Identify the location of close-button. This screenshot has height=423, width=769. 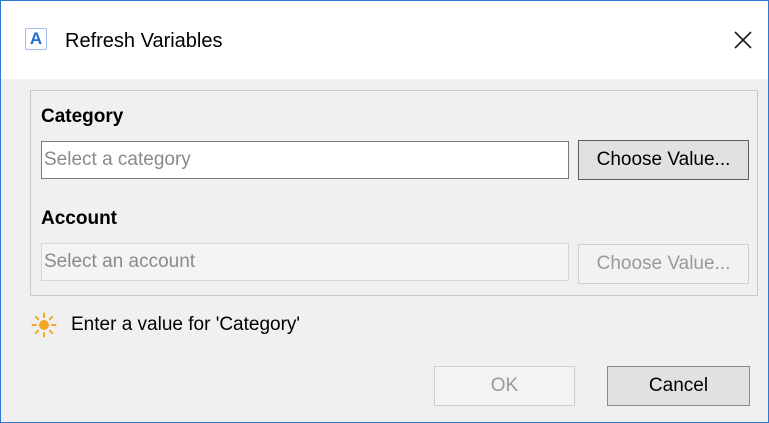
(743, 40).